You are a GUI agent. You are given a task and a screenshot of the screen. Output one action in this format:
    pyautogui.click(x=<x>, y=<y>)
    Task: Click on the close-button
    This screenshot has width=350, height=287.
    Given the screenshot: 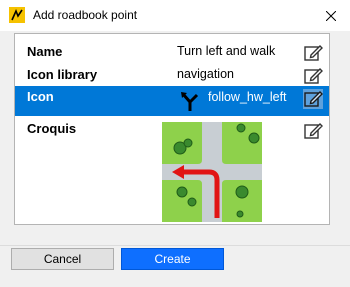 What is the action you would take?
    pyautogui.click(x=331, y=15)
    